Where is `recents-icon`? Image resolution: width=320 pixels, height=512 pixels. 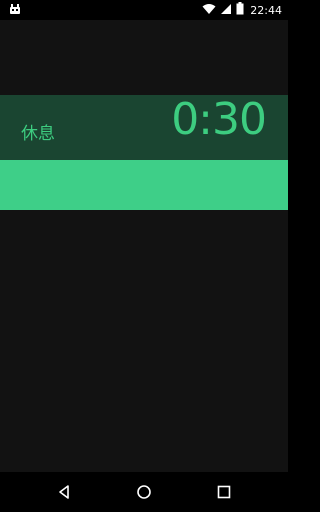
recents-icon is located at coordinates (224, 492).